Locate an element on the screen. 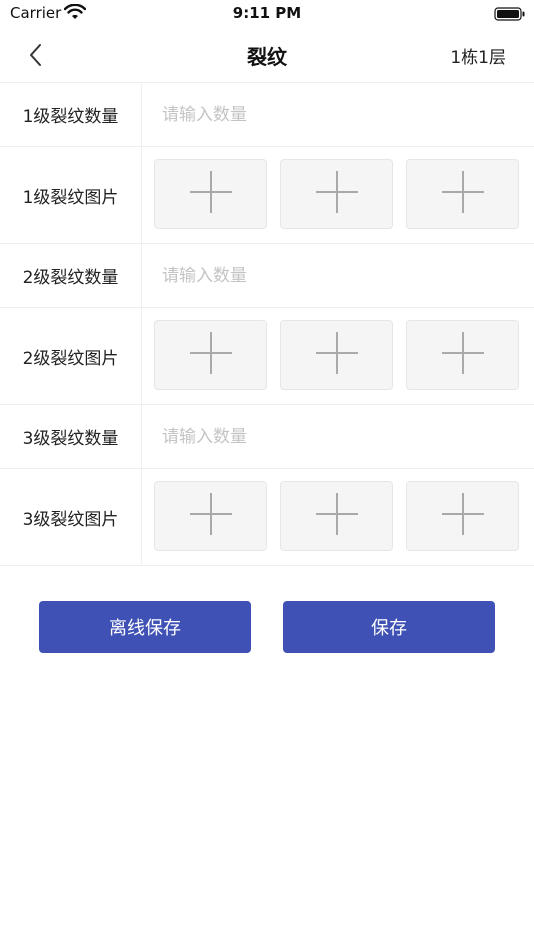  form-row-level1-count: 1级裂纹数量 is located at coordinates (267, 115).